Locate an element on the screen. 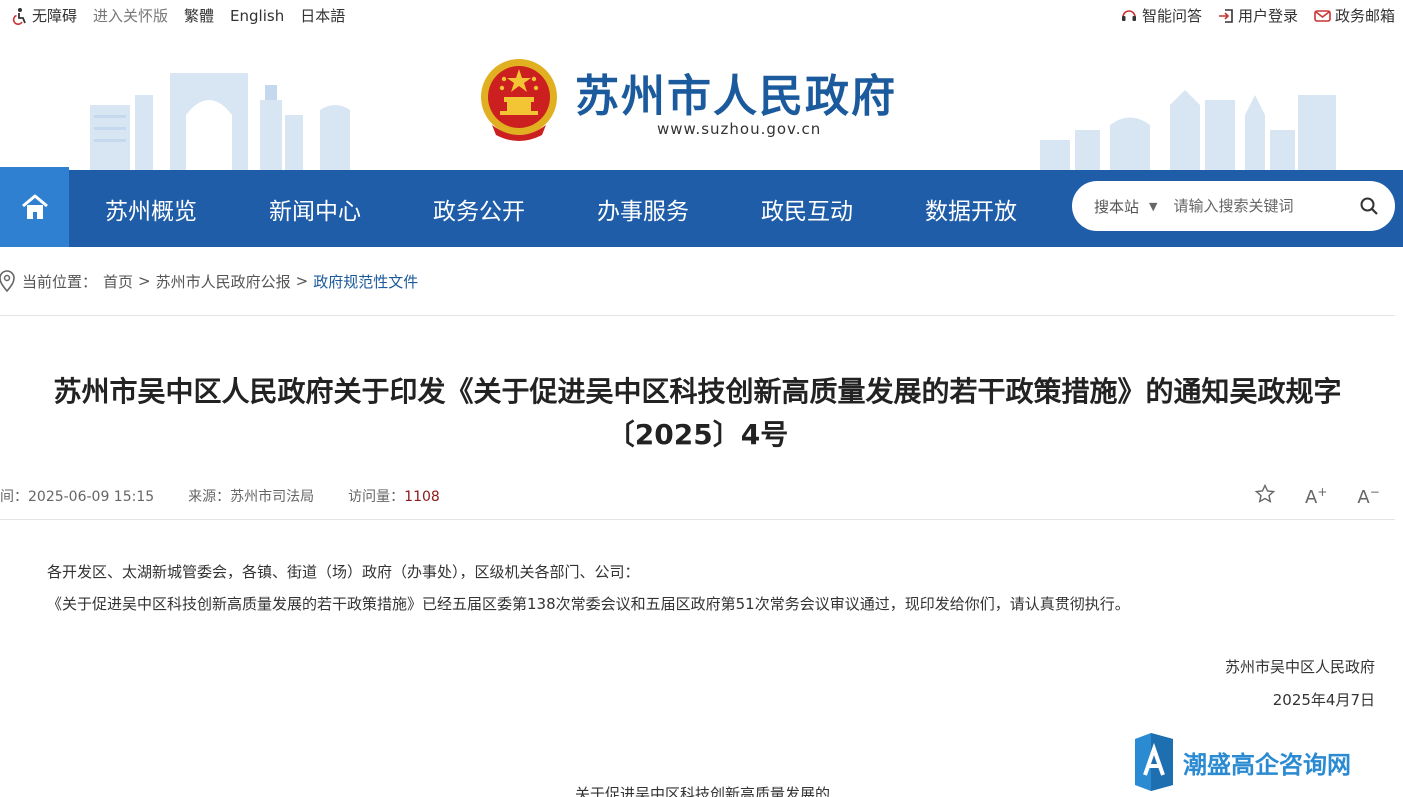  font-larger-label: A is located at coordinates (1311, 497).